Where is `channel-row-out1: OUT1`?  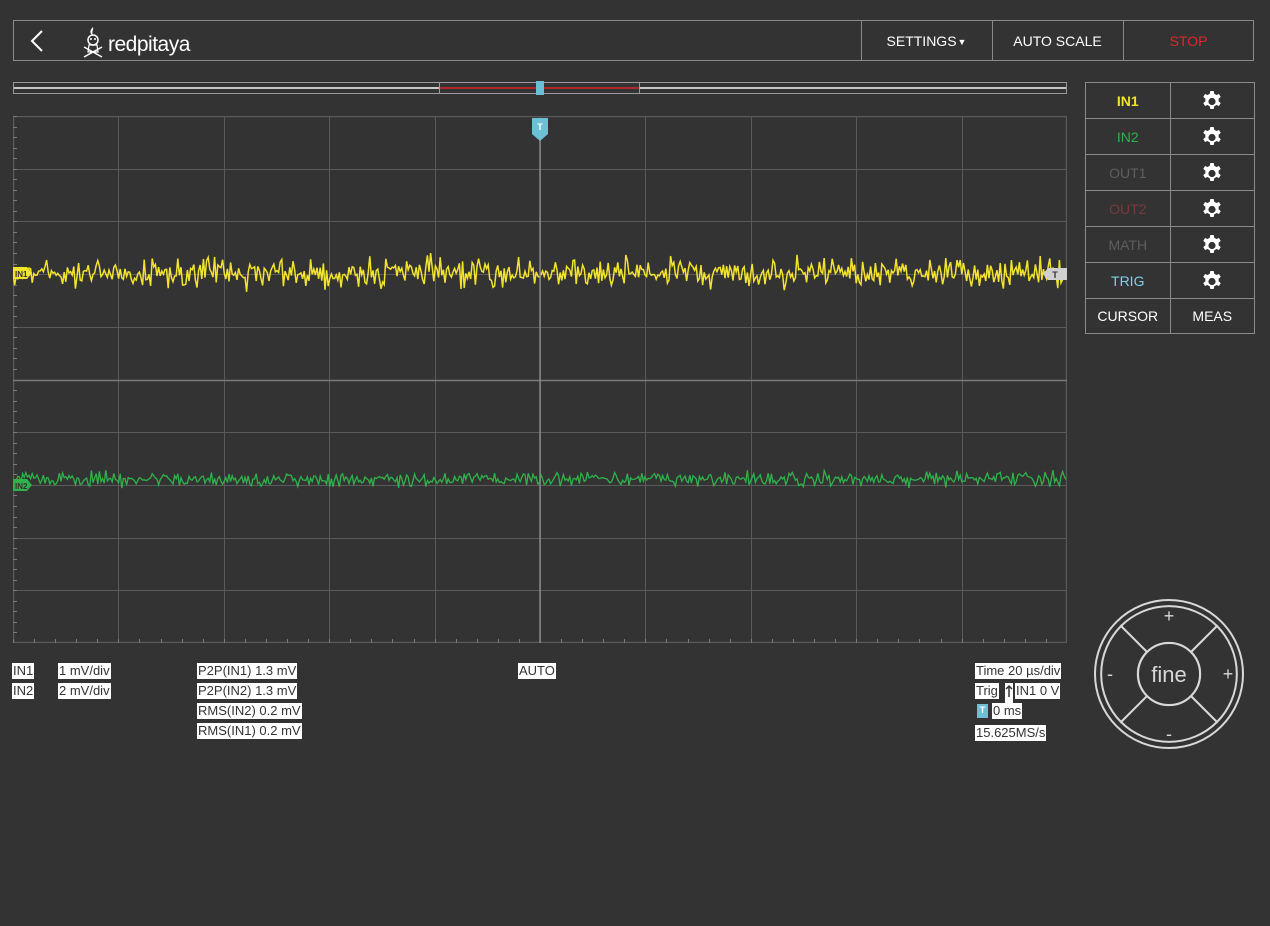
channel-row-out1: OUT1 is located at coordinates (1170, 173).